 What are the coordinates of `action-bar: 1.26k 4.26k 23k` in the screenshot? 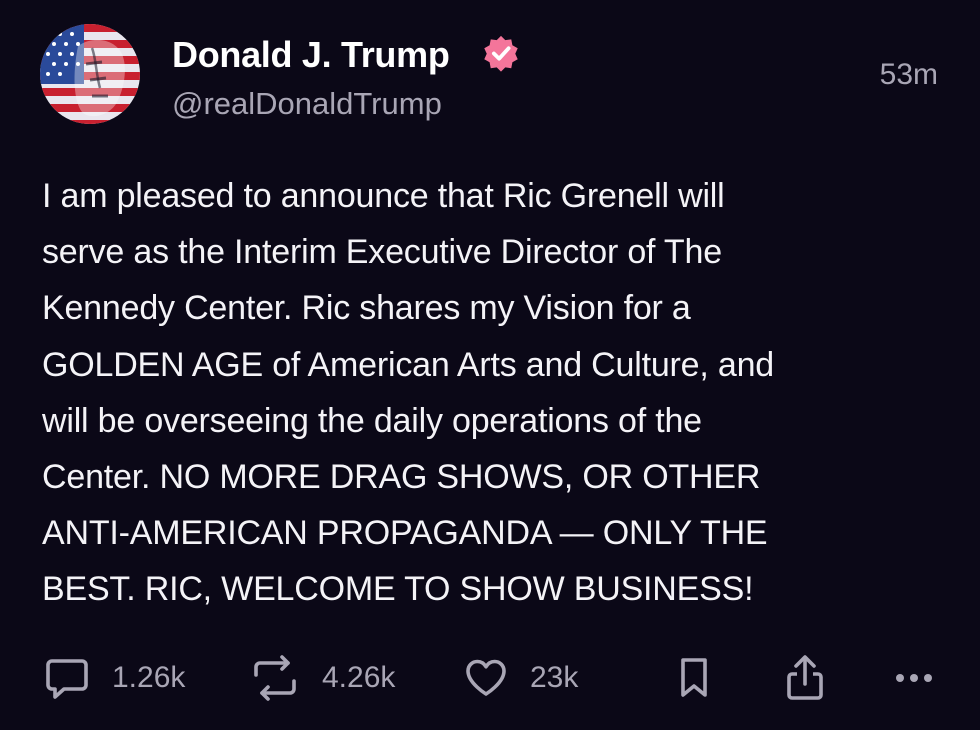 It's located at (490, 678).